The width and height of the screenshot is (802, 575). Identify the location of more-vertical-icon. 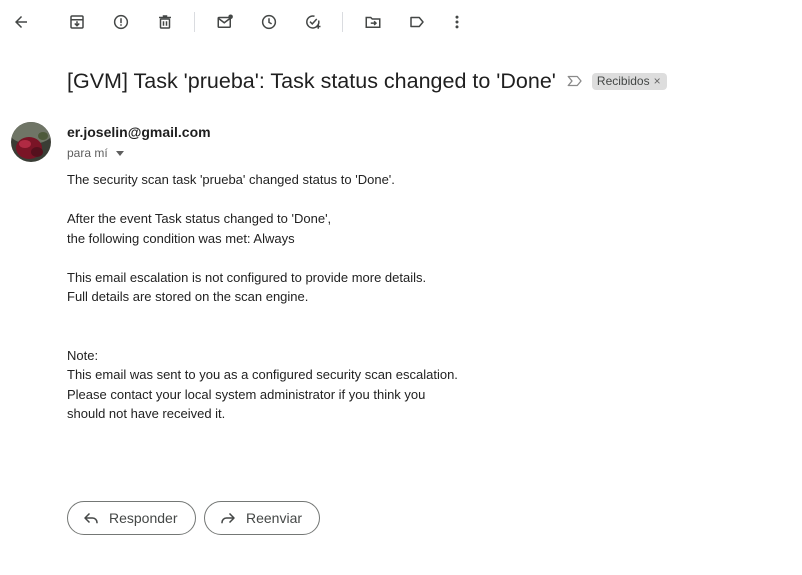
(457, 22).